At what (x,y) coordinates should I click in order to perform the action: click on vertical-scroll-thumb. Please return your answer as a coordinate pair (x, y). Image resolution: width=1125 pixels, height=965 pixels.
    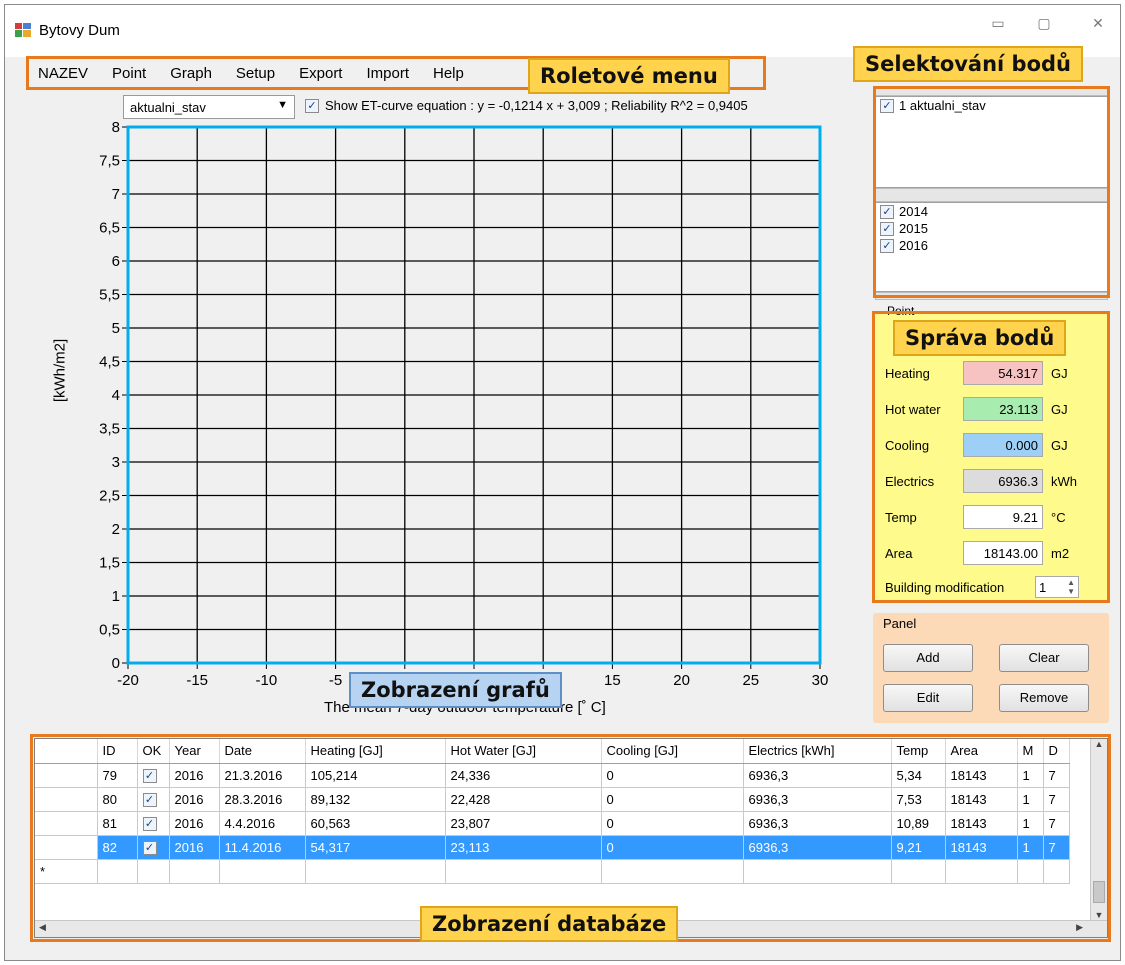
    Looking at the image, I should click on (1099, 892).